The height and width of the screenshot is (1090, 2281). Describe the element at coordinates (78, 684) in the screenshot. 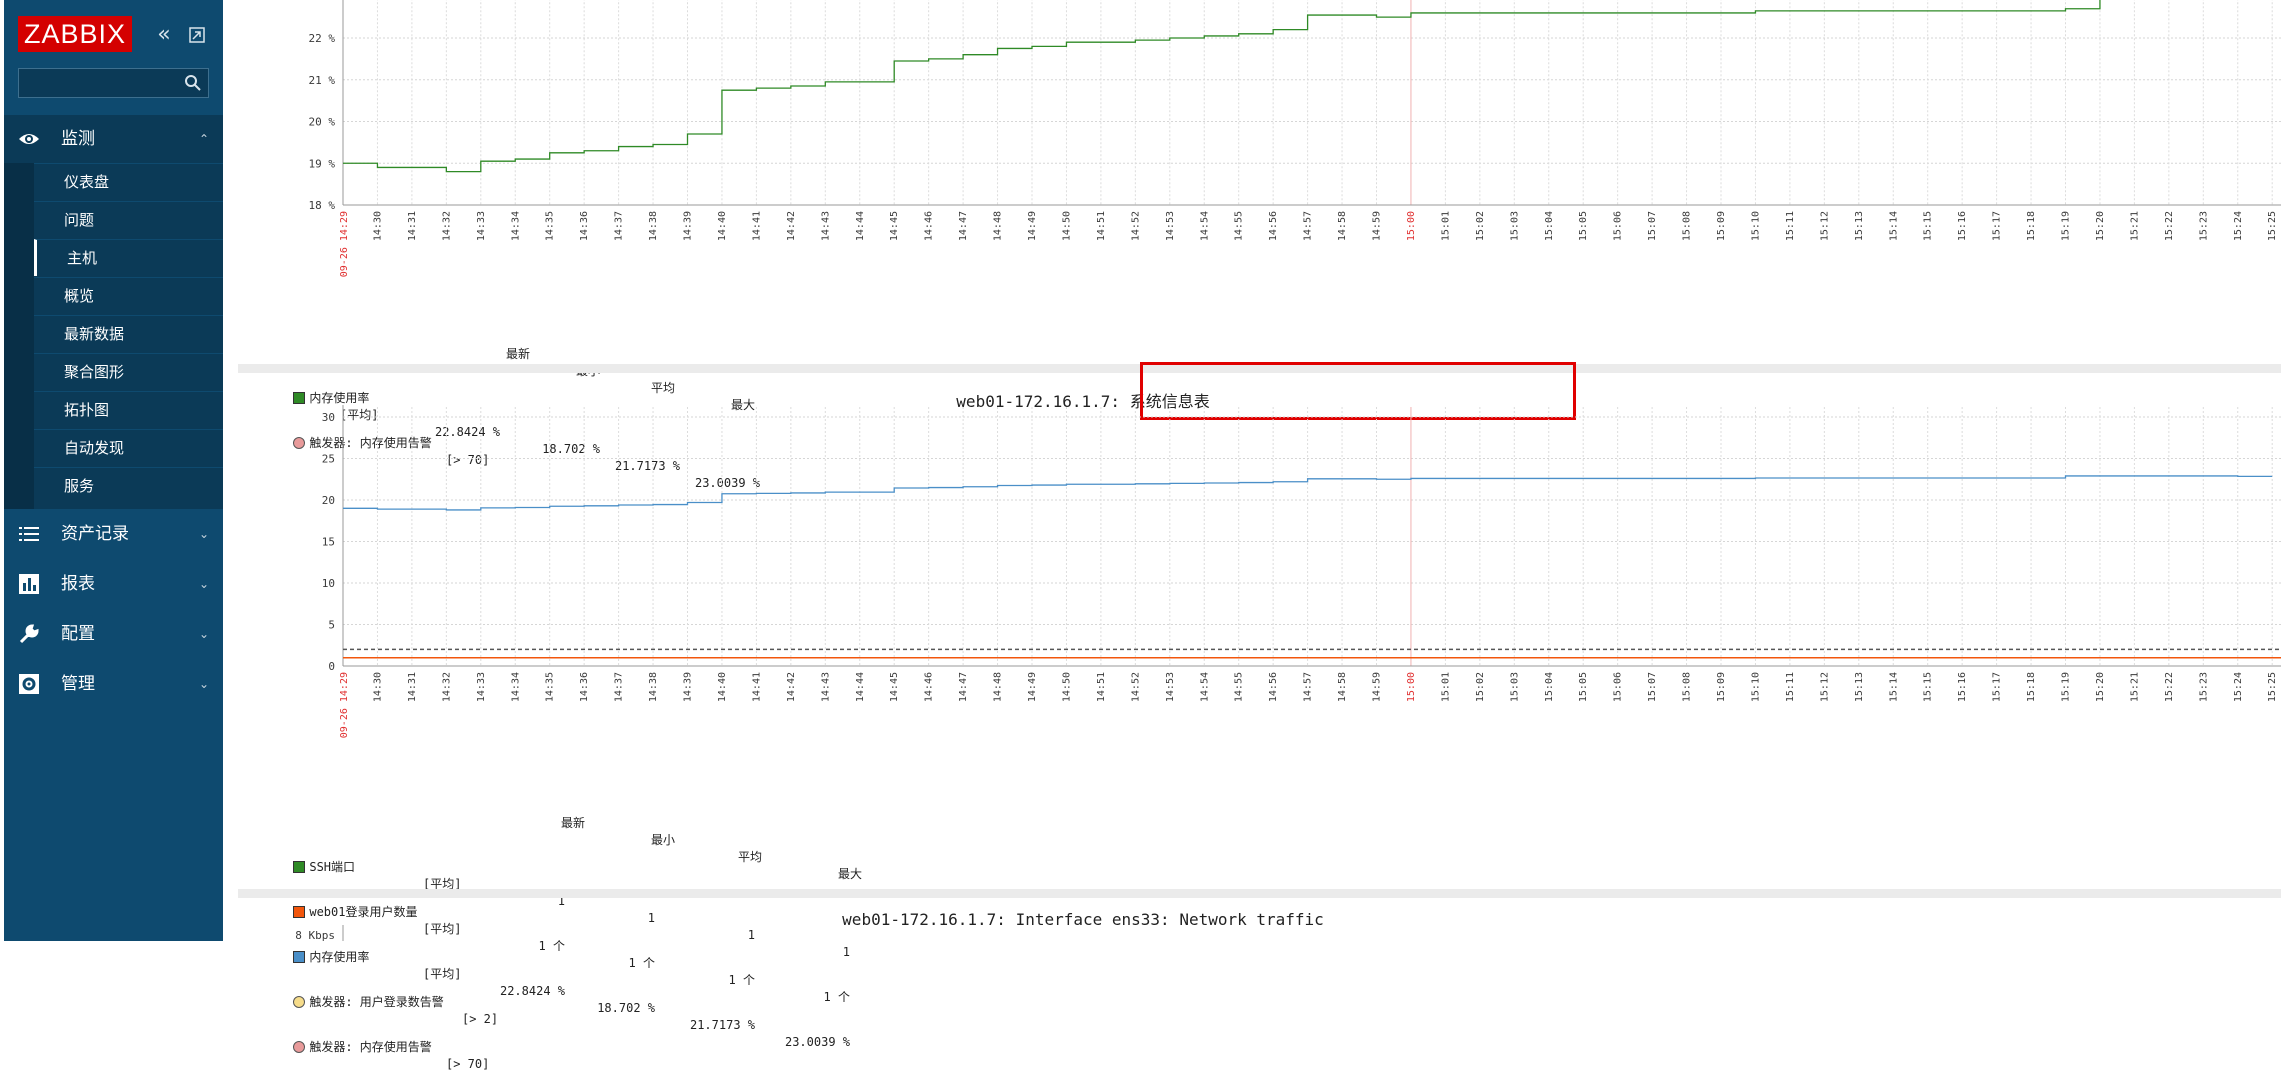

I see `menu-label: 管理` at that location.